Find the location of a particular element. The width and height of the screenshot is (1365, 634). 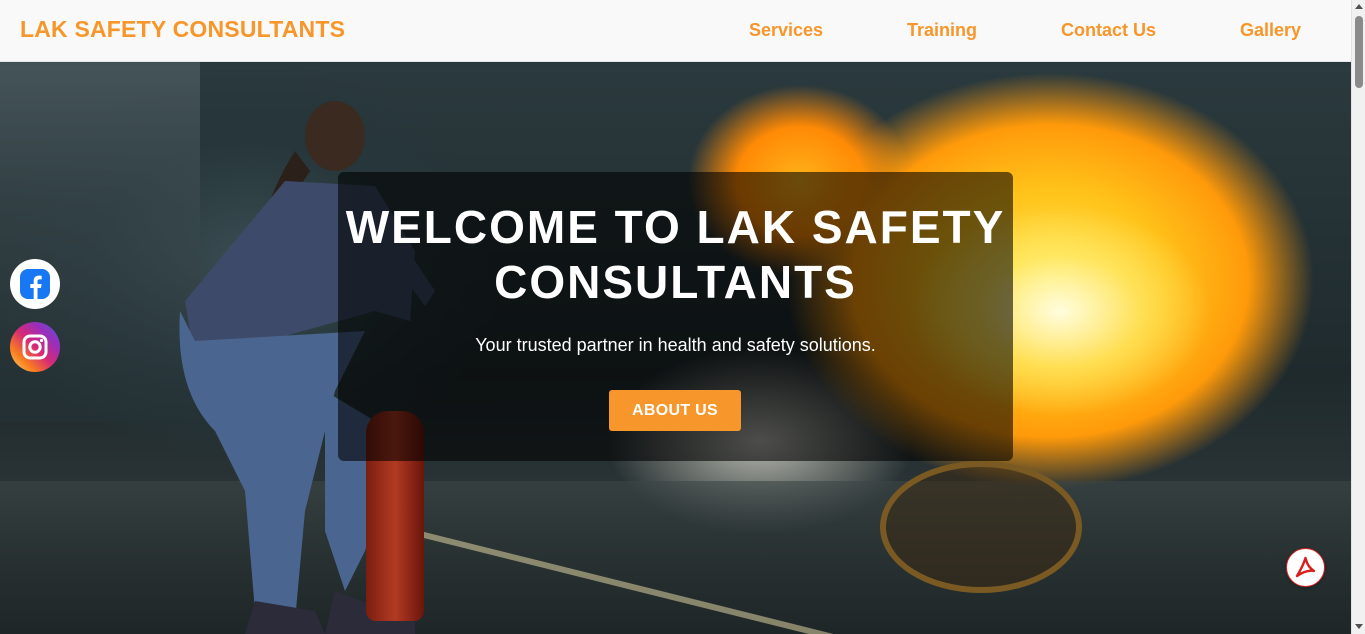

nav-gallery: Gallery is located at coordinates (1270, 30).